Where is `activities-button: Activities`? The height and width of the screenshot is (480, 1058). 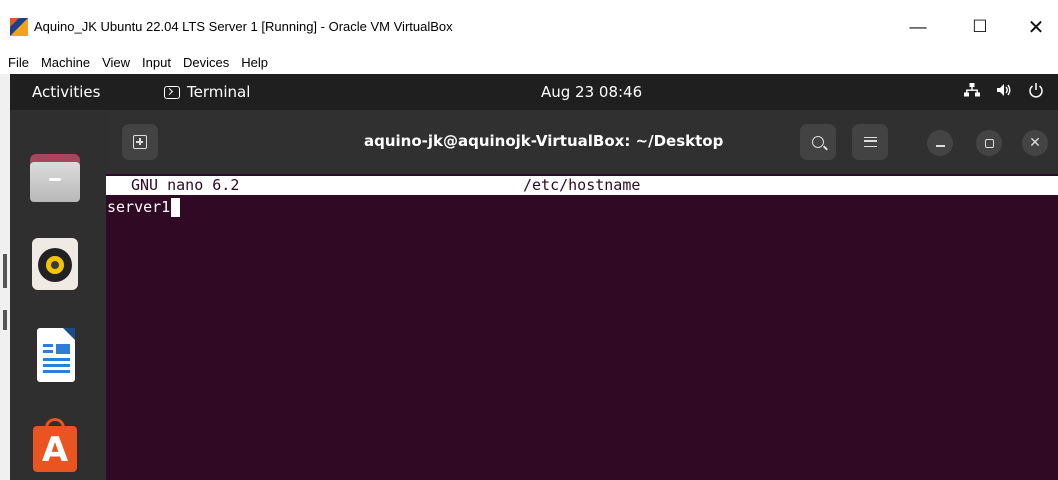
activities-button: Activities is located at coordinates (66, 92).